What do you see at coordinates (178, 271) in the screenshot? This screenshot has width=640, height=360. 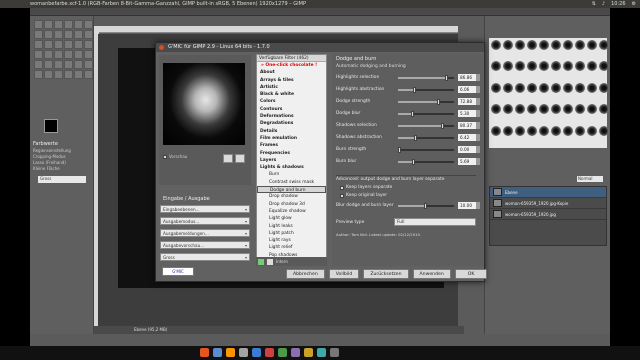 I see `gmic-logo: G'MIC` at bounding box center [178, 271].